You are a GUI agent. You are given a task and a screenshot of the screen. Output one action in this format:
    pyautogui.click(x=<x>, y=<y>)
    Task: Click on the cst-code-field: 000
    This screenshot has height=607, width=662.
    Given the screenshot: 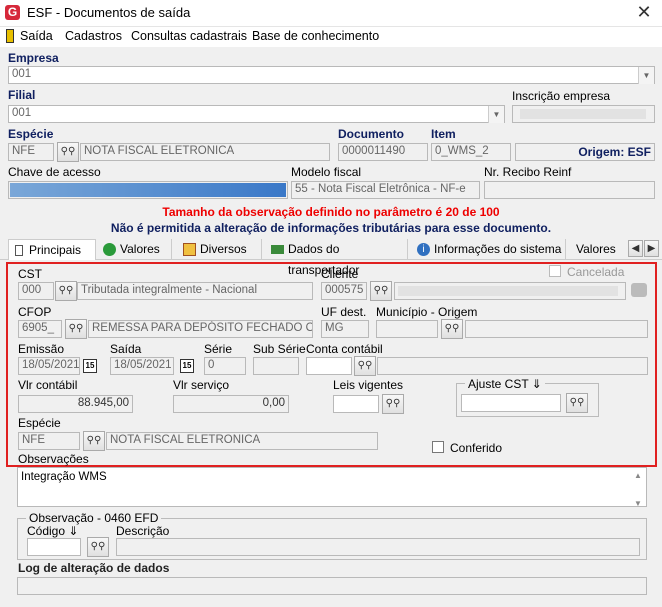 What is the action you would take?
    pyautogui.click(x=36, y=291)
    